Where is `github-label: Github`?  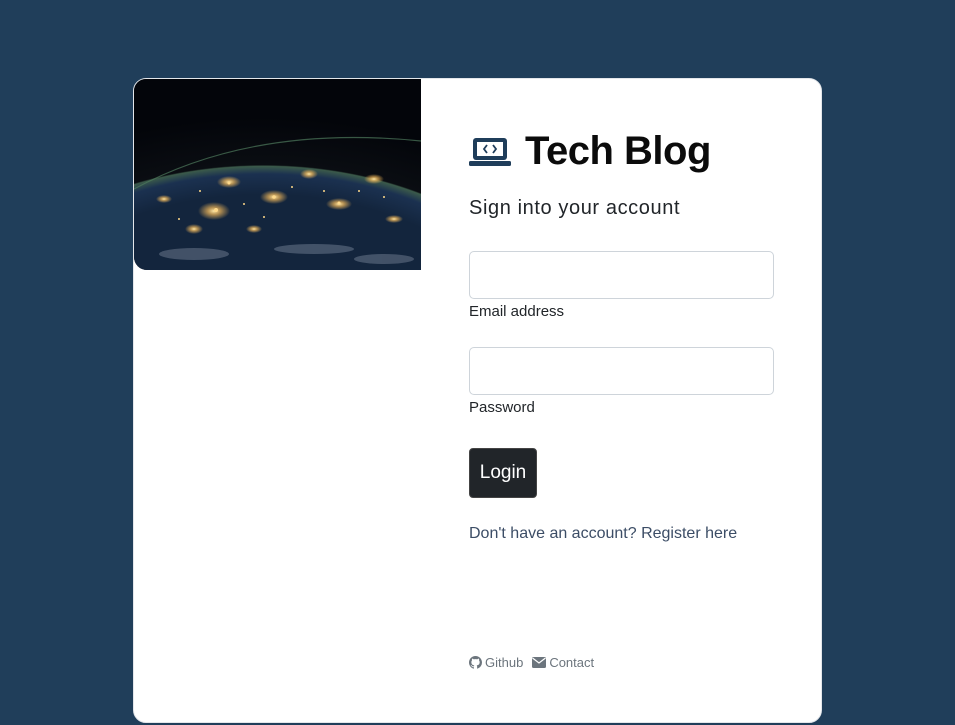 github-label: Github is located at coordinates (504, 662).